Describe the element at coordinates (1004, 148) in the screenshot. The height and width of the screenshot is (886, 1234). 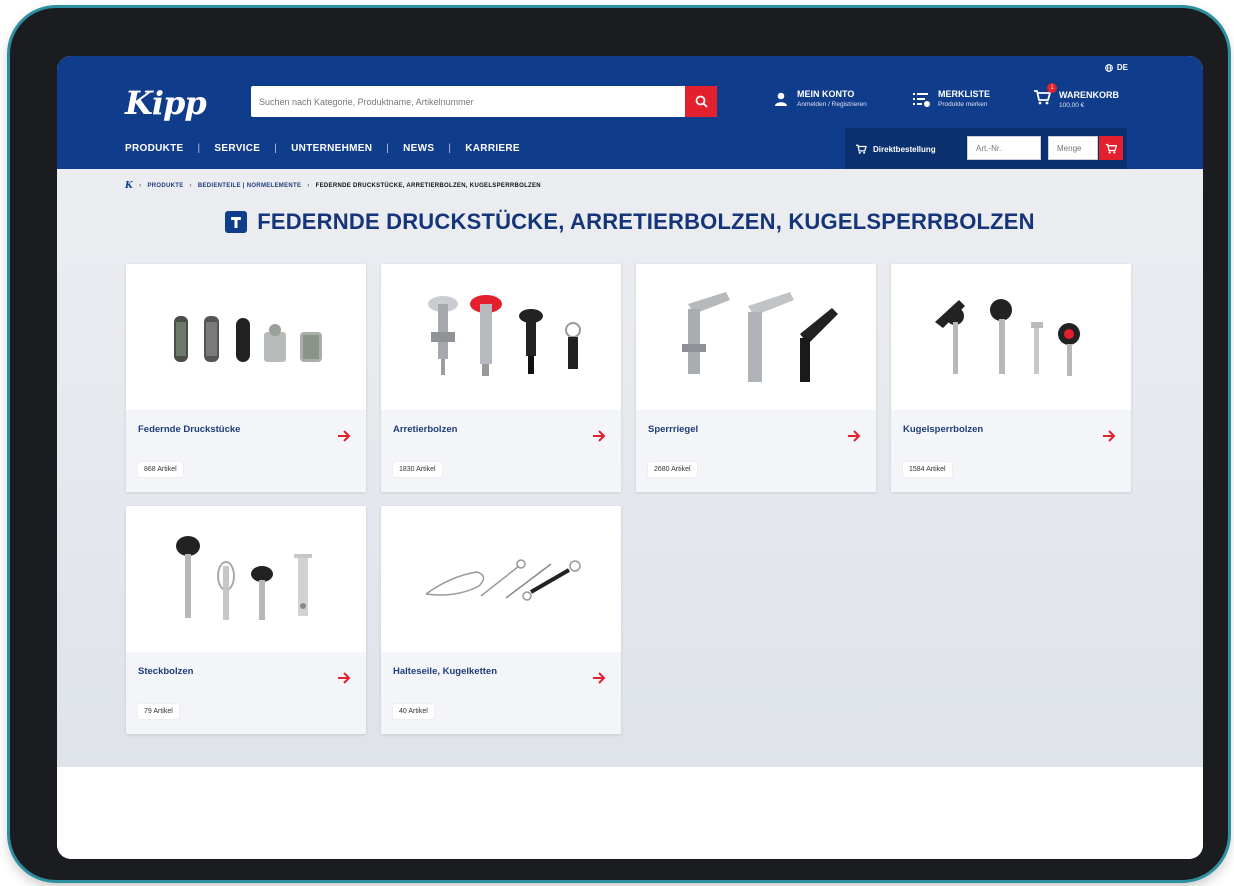
I see `article-number-input` at that location.